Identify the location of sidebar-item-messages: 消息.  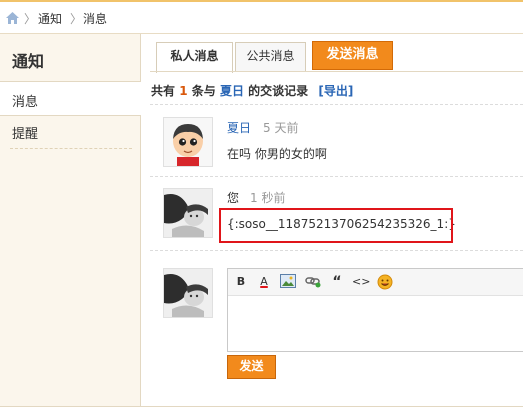
(70, 98).